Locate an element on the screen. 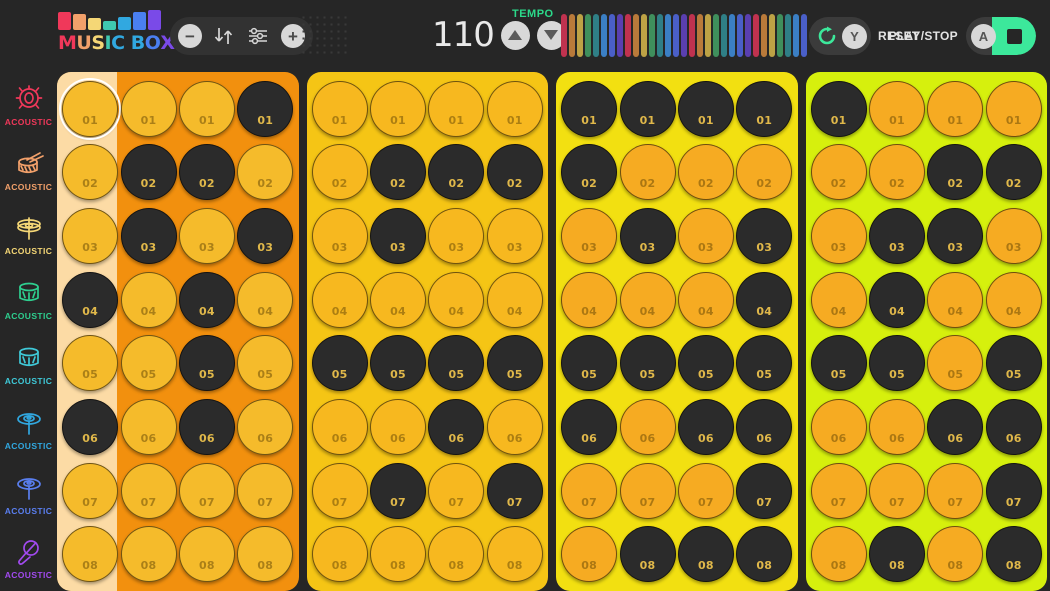  play-stop-button: A is located at coordinates (1001, 36).